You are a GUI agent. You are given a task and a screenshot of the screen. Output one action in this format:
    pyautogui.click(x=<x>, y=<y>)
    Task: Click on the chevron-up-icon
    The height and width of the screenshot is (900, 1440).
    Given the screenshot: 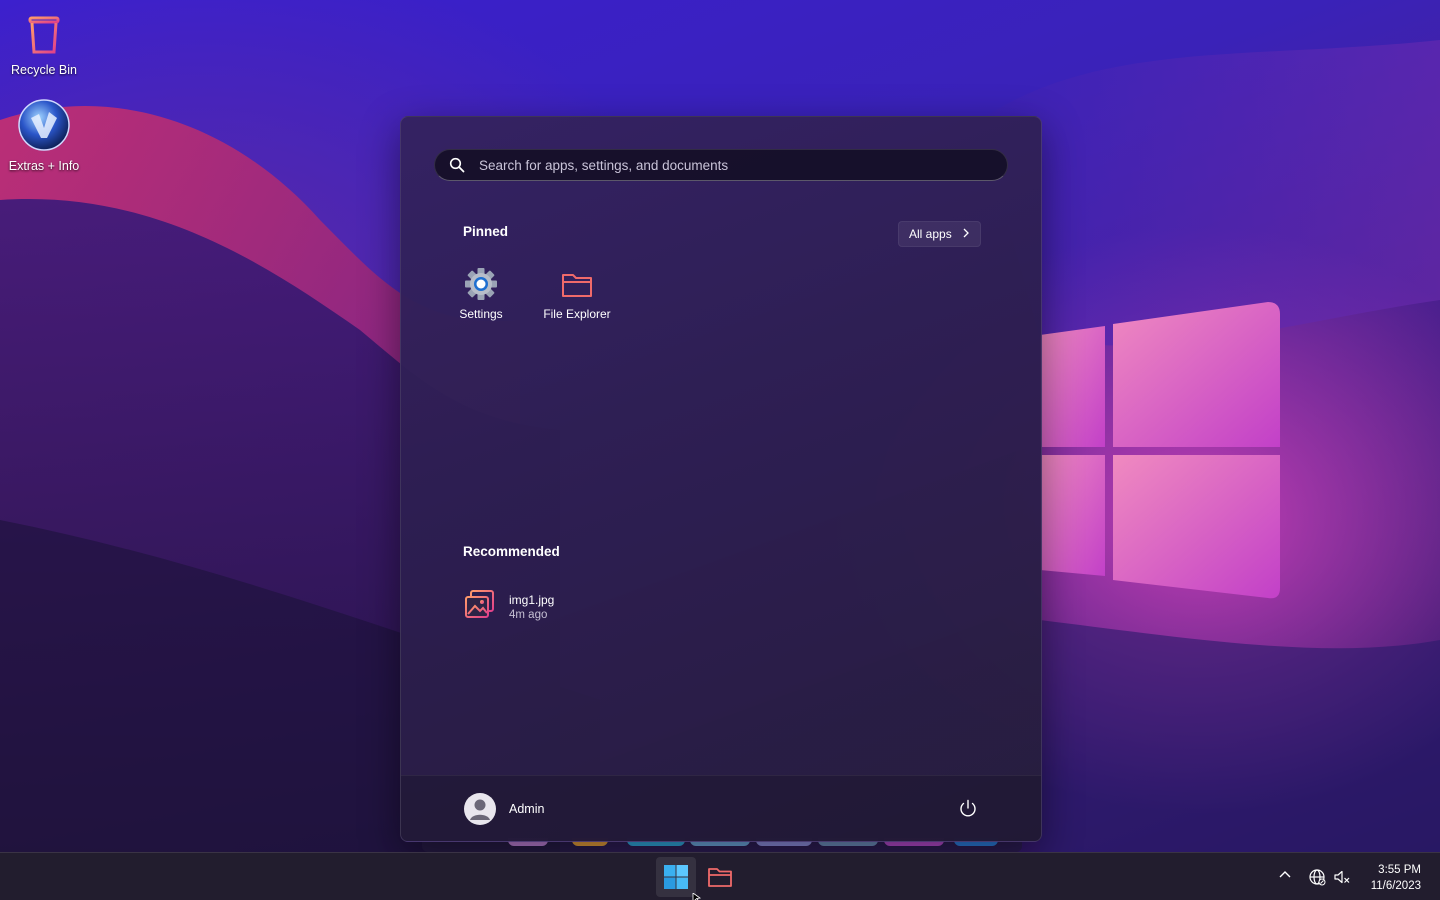 What is the action you would take?
    pyautogui.click(x=1285, y=874)
    